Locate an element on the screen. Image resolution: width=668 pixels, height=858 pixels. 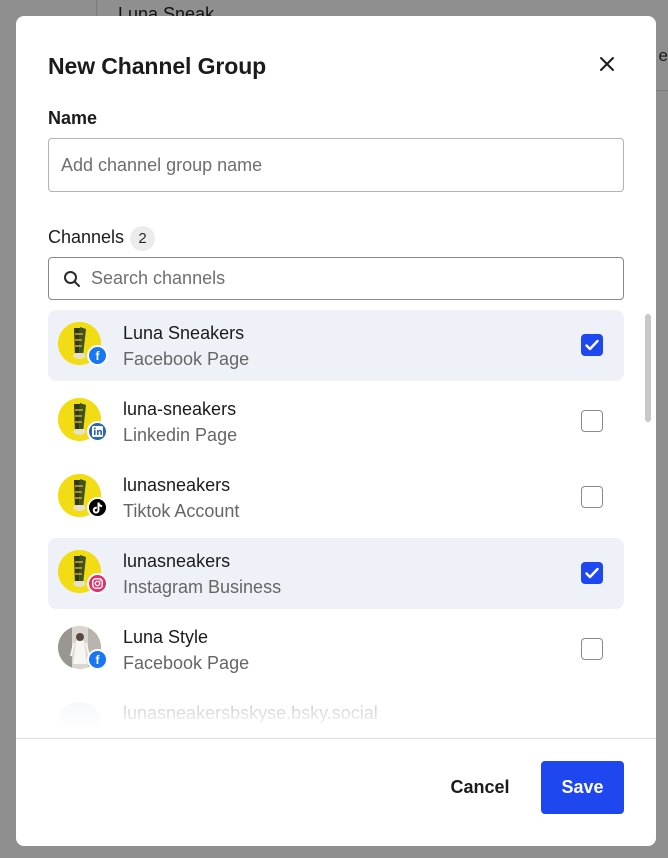
search-icon is located at coordinates (72, 279).